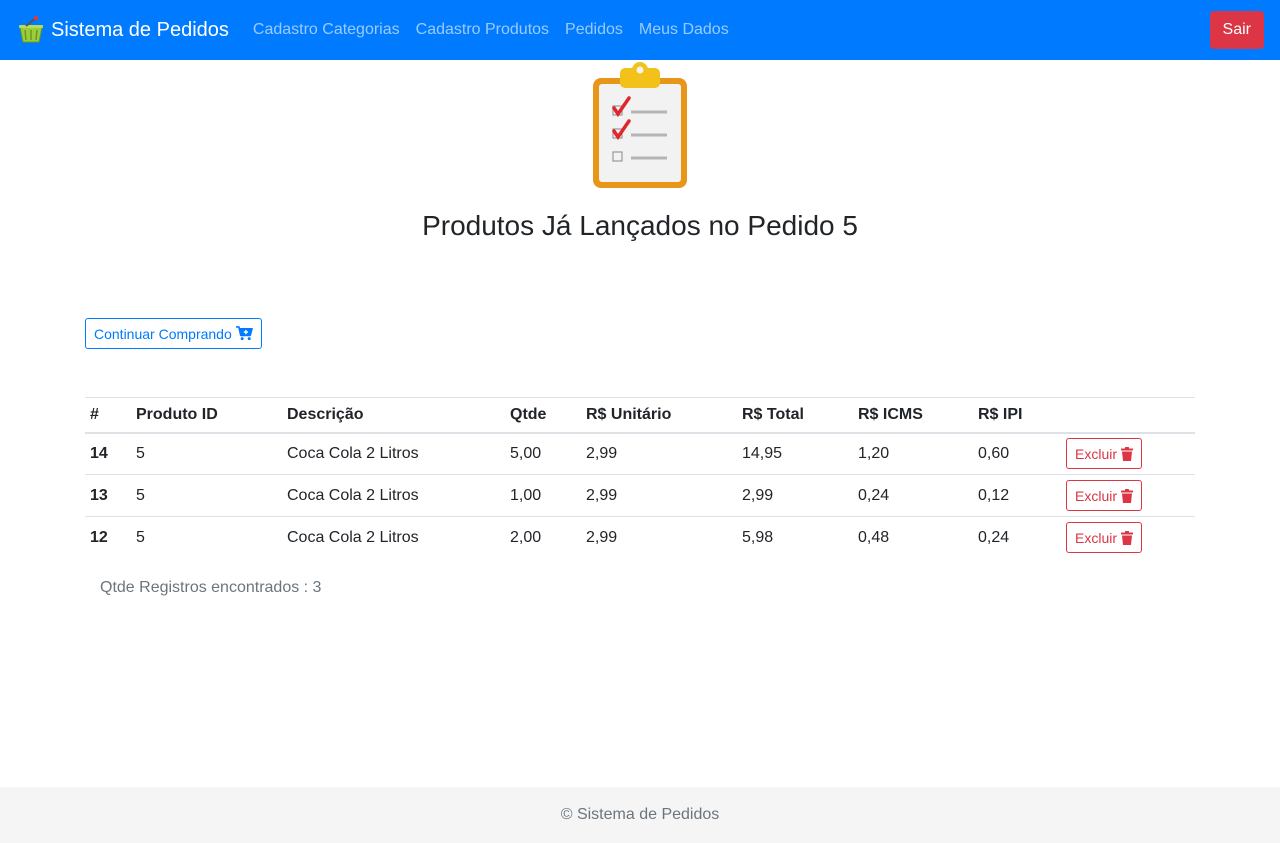 The width and height of the screenshot is (1280, 843). Describe the element at coordinates (874, 537) in the screenshot. I see `cell-icms: 0,48` at that location.